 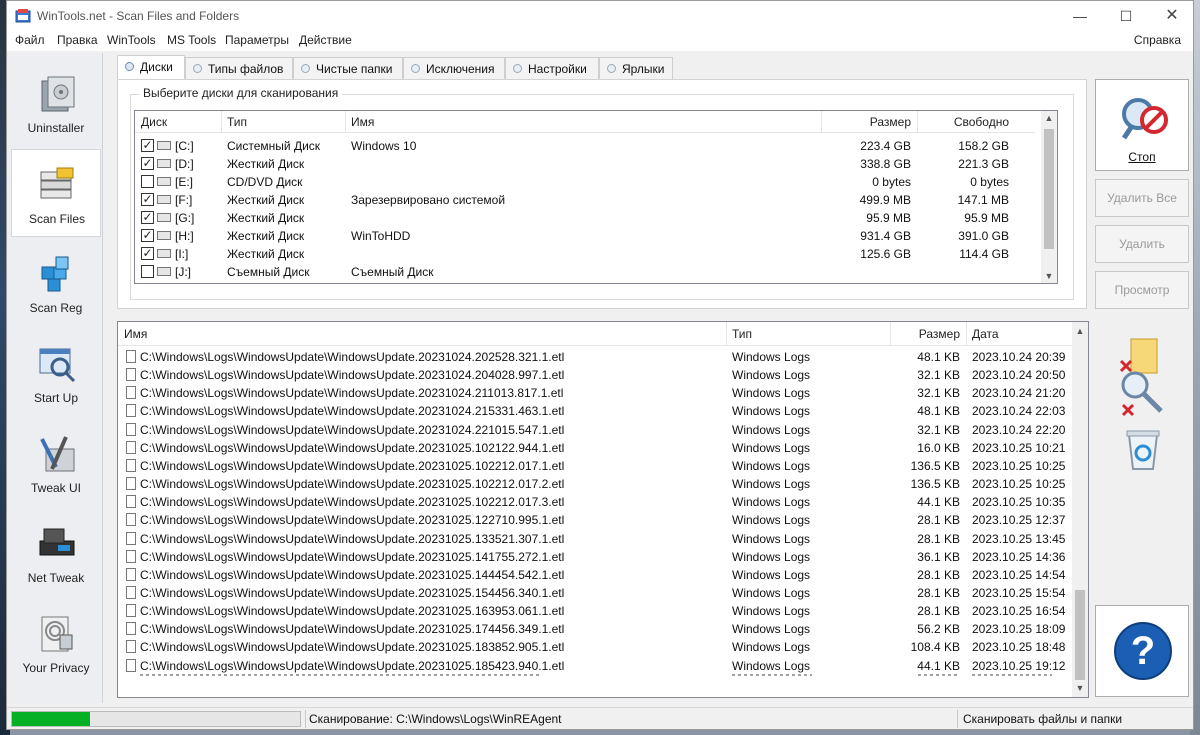 I want to click on menu-action: Действие, so click(x=325, y=40).